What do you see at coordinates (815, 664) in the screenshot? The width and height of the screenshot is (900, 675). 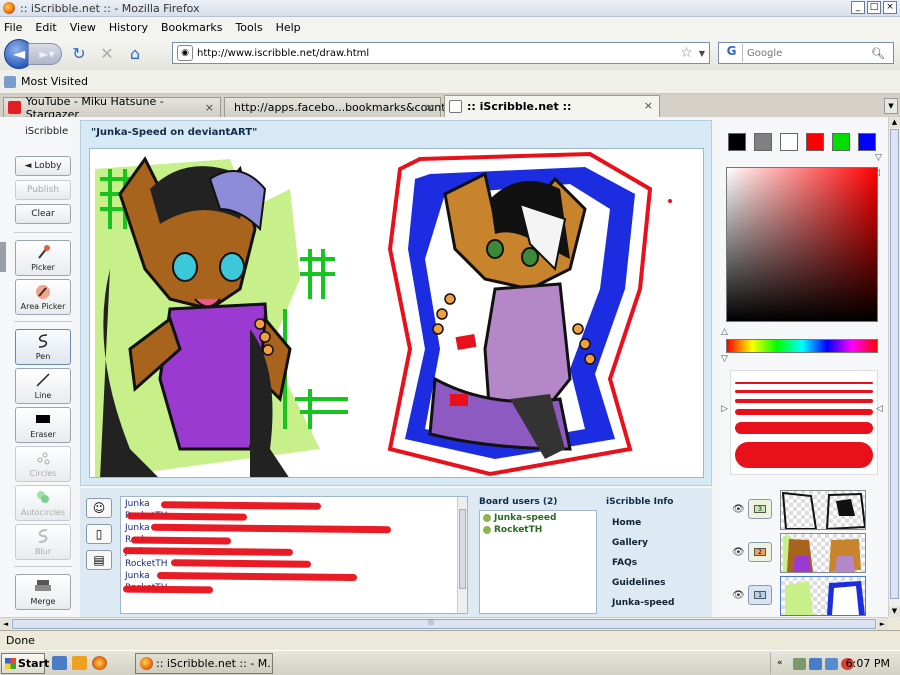 I see `network-icon` at bounding box center [815, 664].